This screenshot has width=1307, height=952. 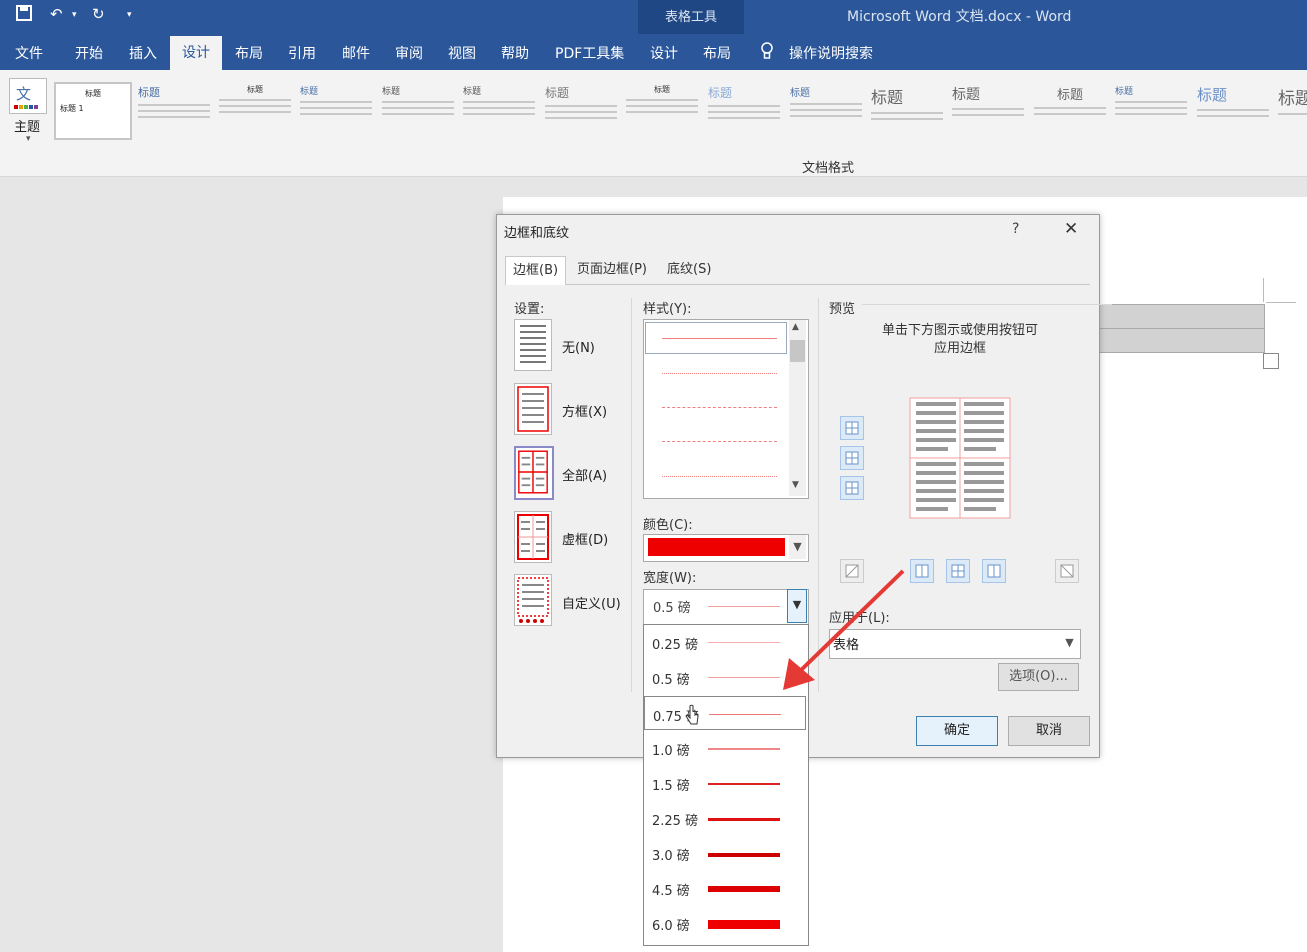 What do you see at coordinates (960, 458) in the screenshot?
I see `border-preview` at bounding box center [960, 458].